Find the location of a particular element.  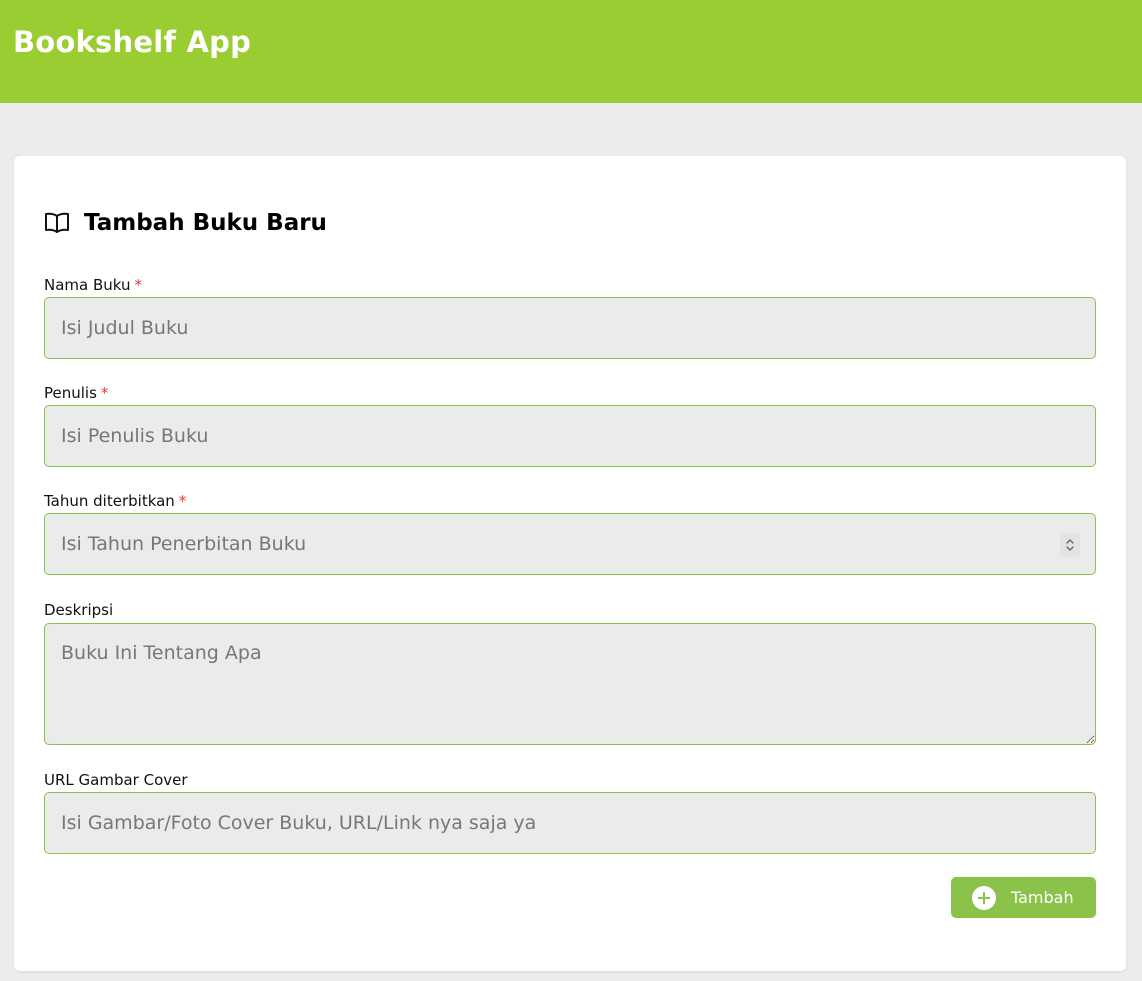

card-heading: Tambah Buku Baru is located at coordinates (185, 223).